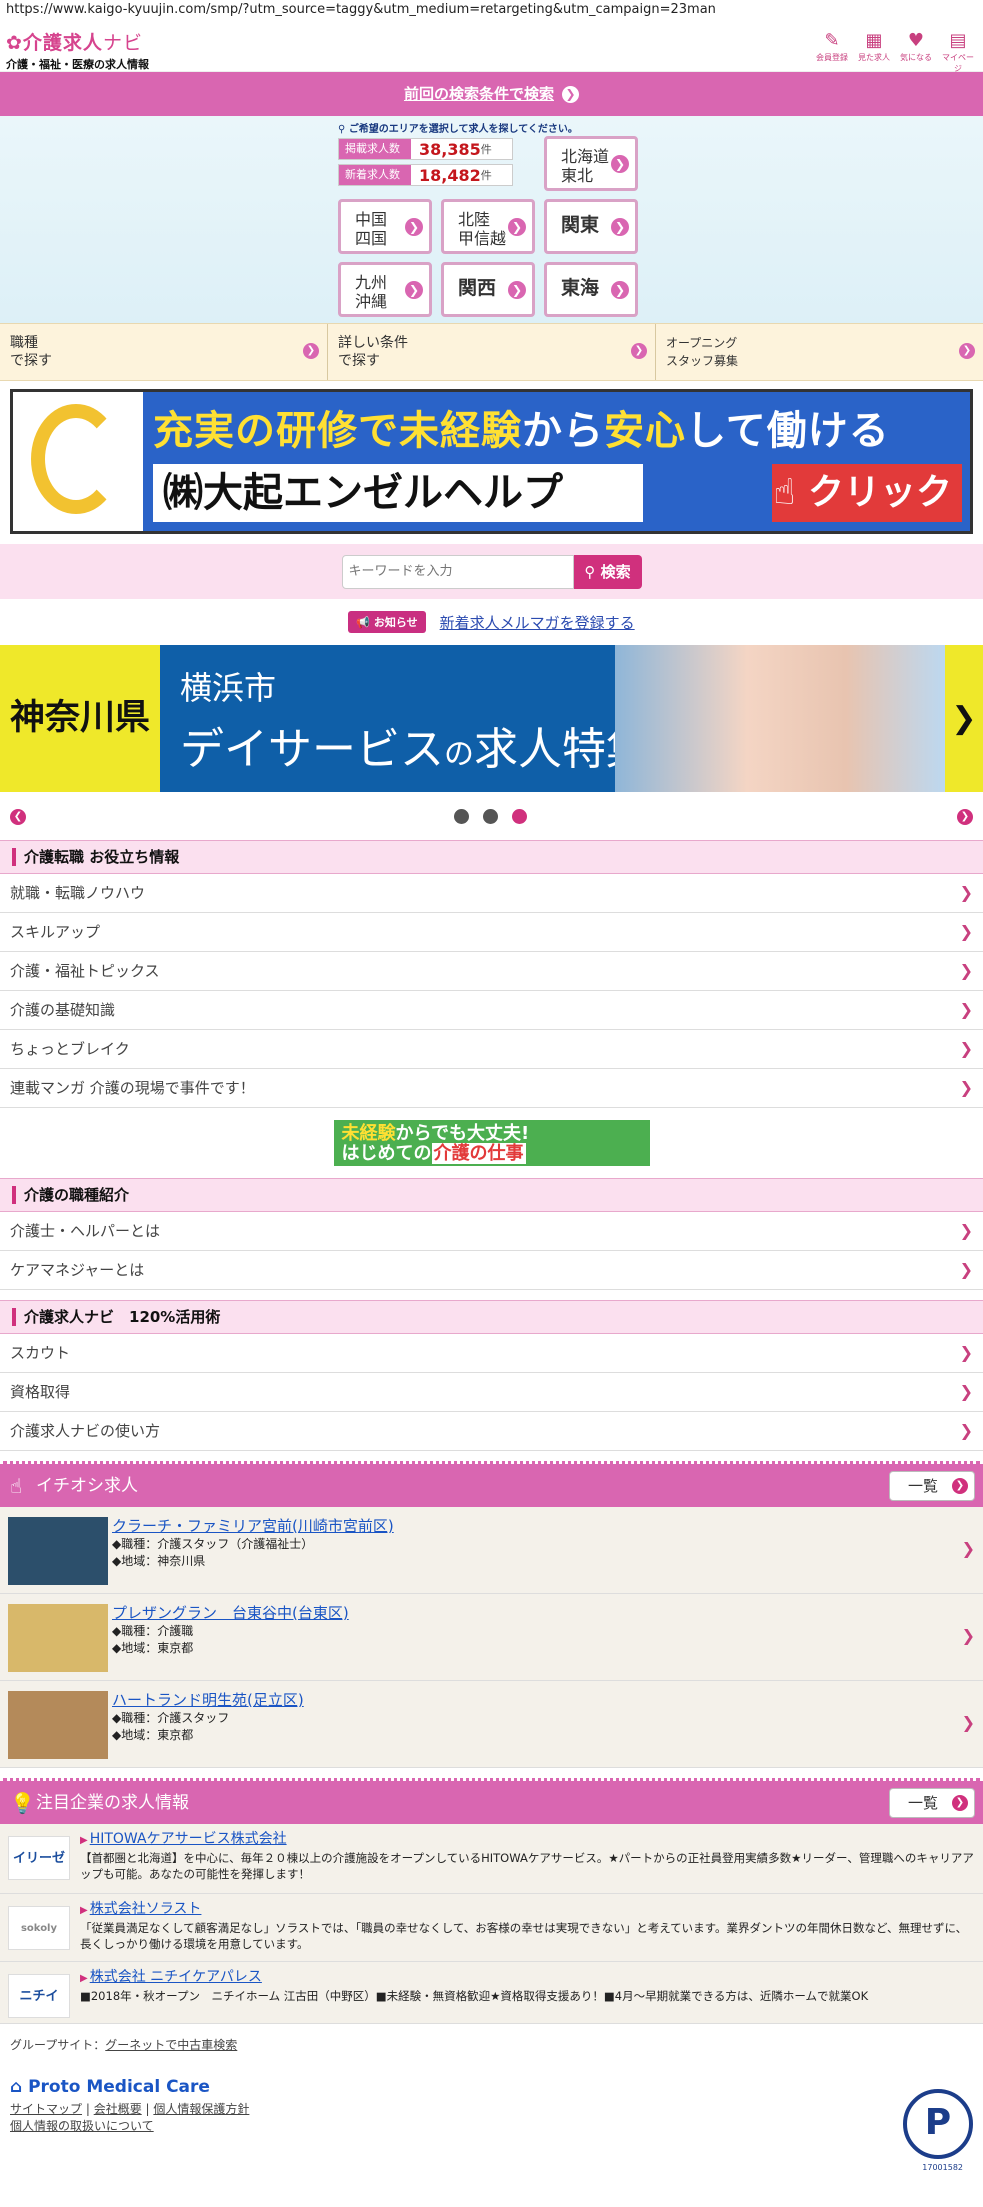 Image resolution: width=983 pixels, height=2207 pixels. Describe the element at coordinates (164, 352) in the screenshot. I see `search-by-job-type: 職種 で探す ❯` at that location.